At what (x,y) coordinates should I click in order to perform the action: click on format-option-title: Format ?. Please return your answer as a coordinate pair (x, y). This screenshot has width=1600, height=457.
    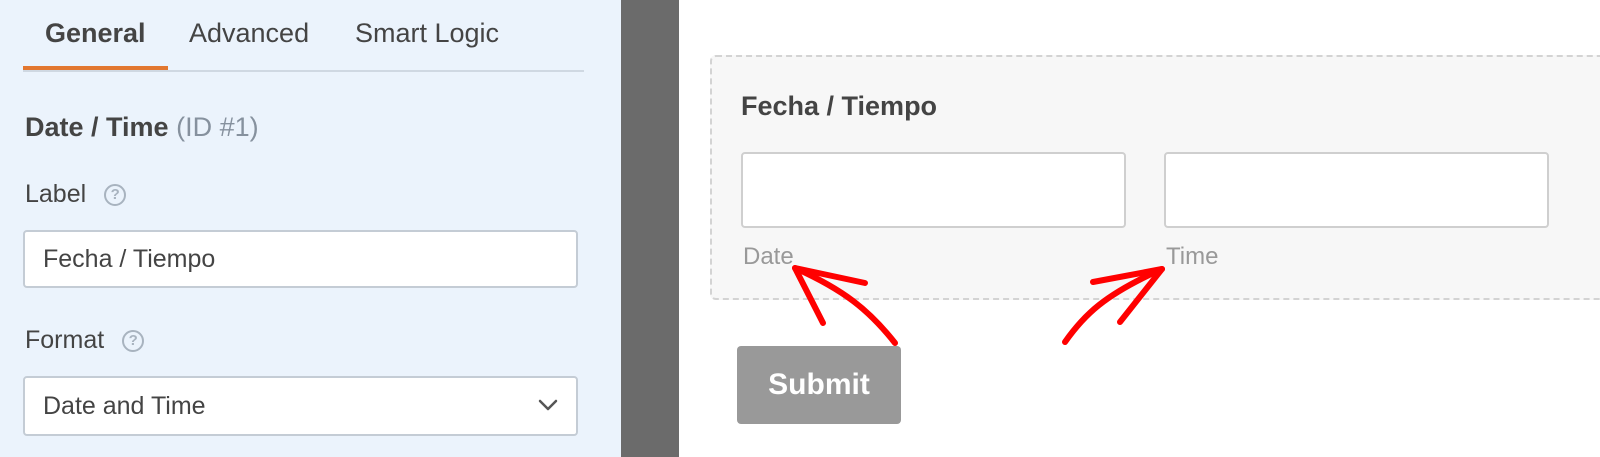
    Looking at the image, I should click on (85, 340).